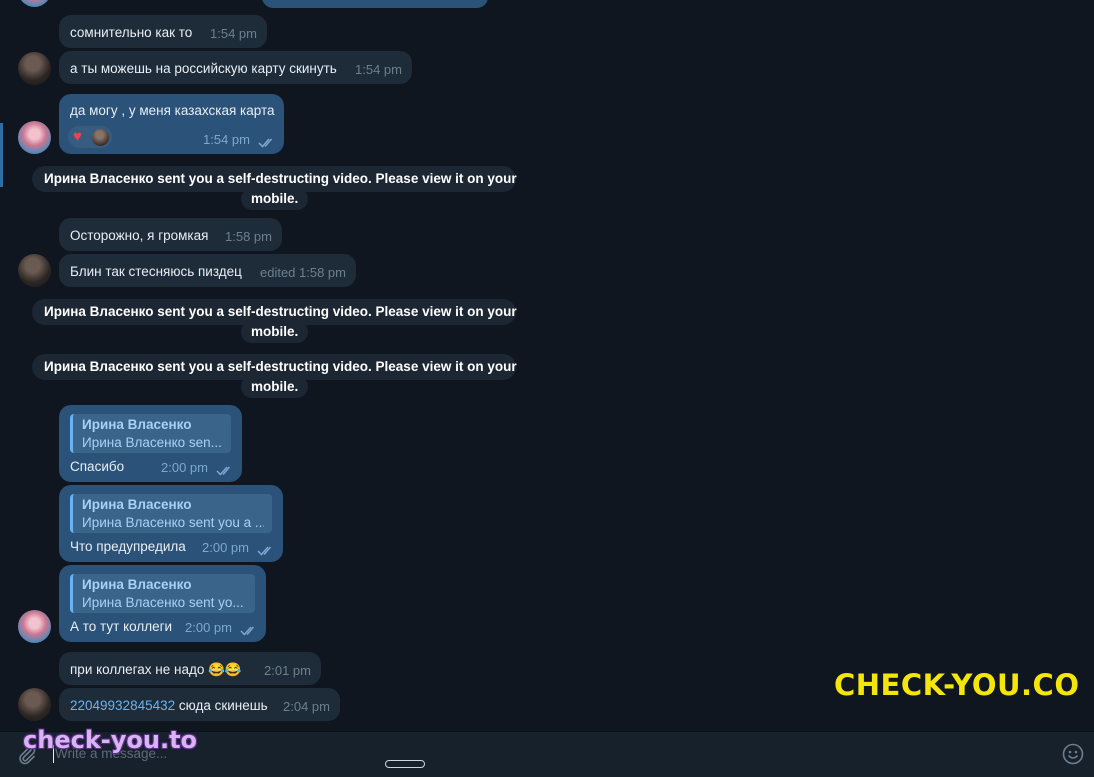  What do you see at coordinates (1073, 754) in the screenshot?
I see `emoji-icon` at bounding box center [1073, 754].